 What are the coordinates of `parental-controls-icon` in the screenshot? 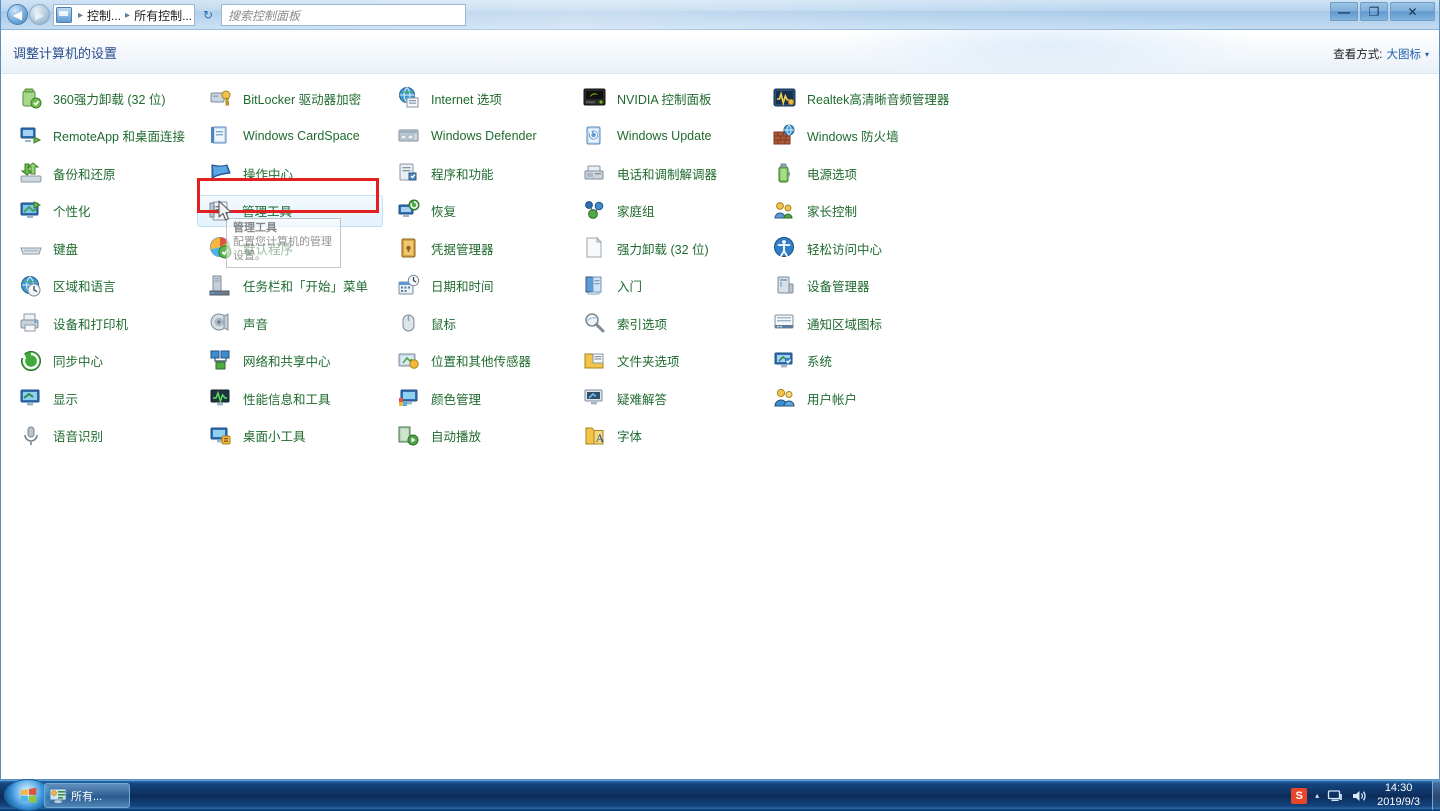 It's located at (785, 211).